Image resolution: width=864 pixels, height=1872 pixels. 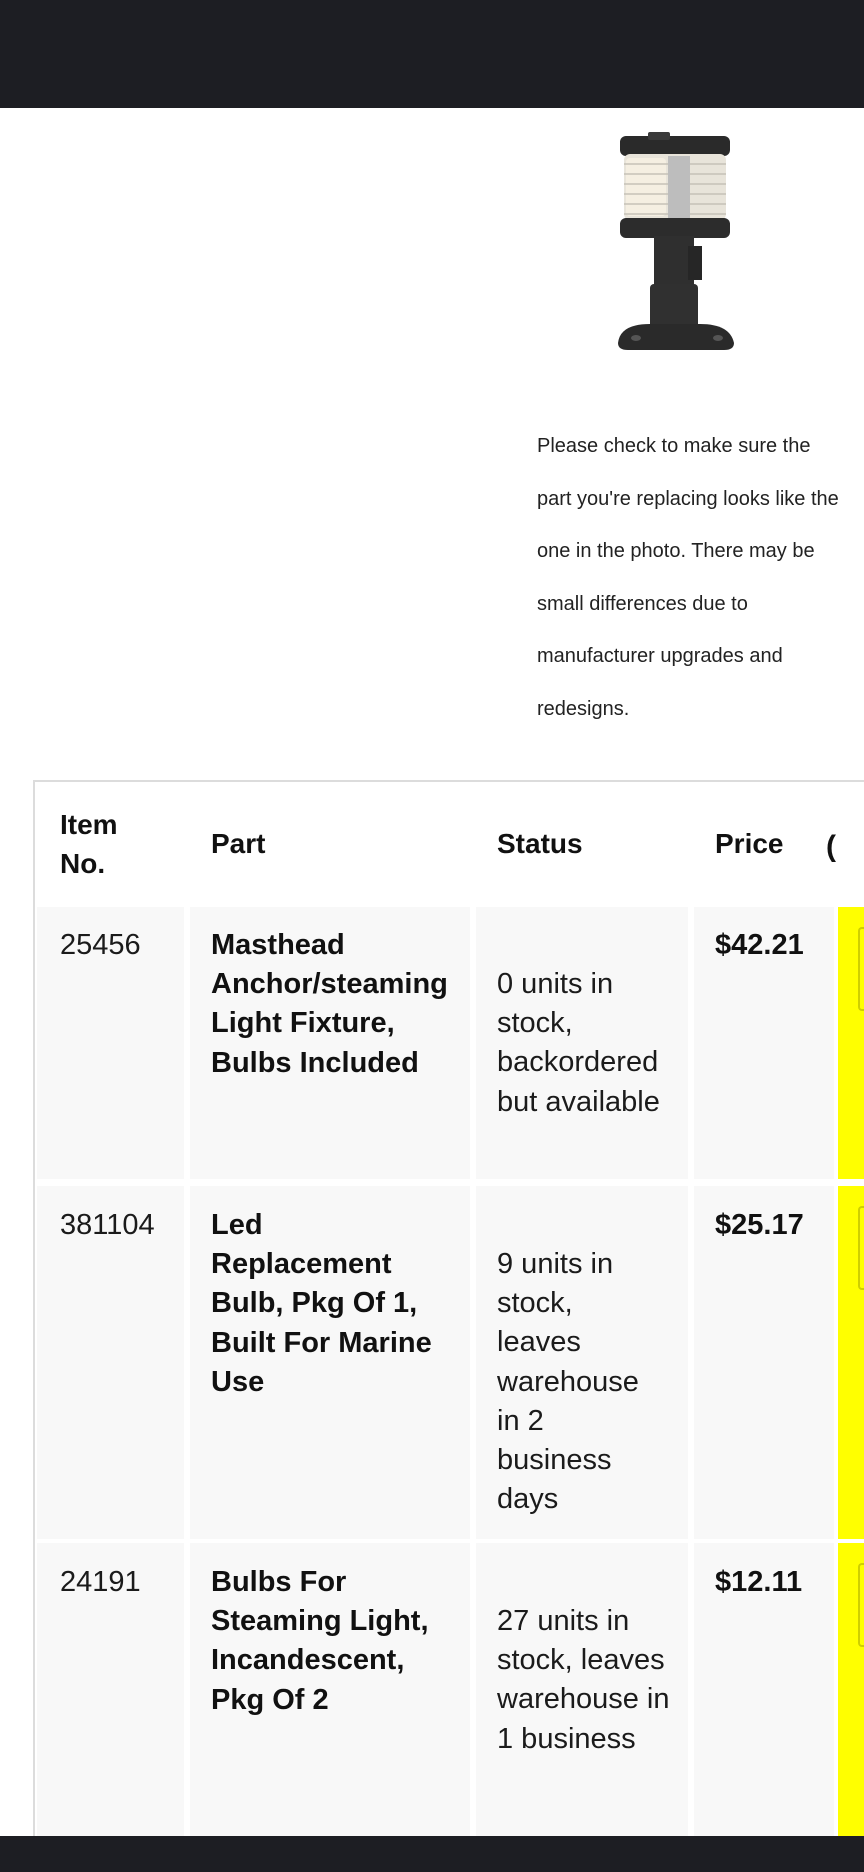 What do you see at coordinates (749, 843) in the screenshot?
I see `header-price: Price` at bounding box center [749, 843].